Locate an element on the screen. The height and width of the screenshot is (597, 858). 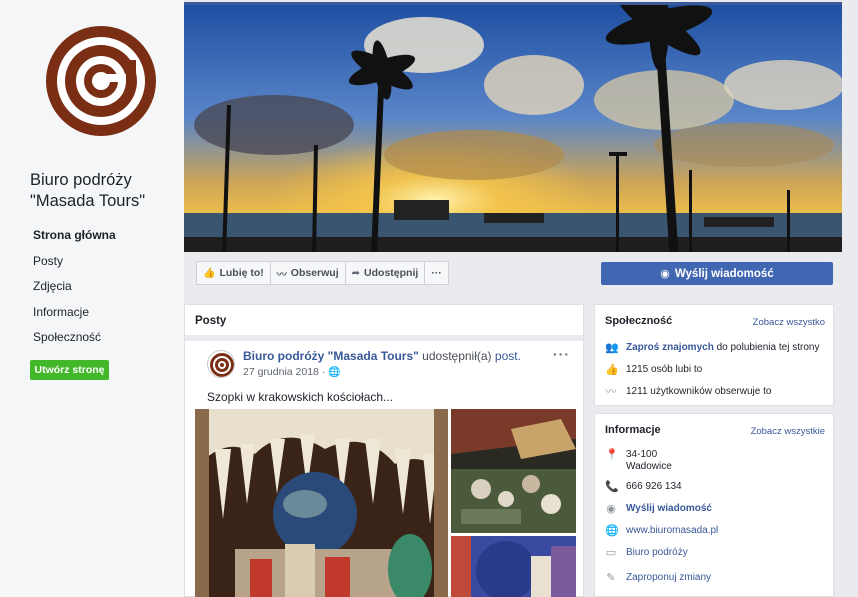
folder-icon: ▭ is located at coordinates (611, 553).